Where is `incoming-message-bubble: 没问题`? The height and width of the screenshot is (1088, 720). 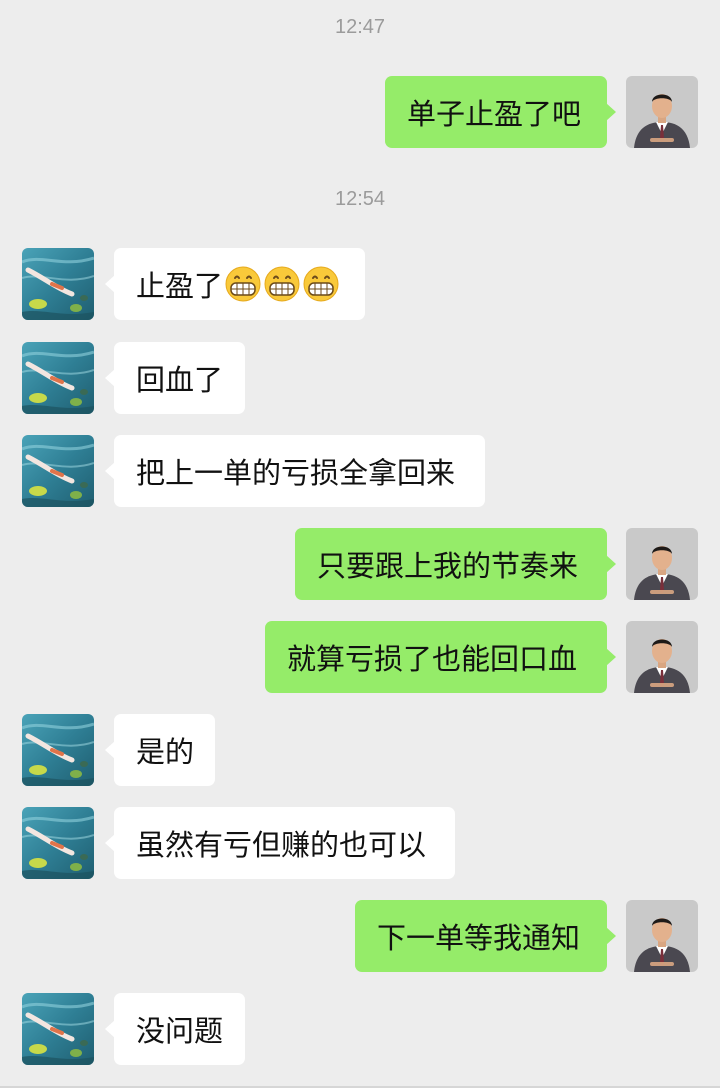
incoming-message-bubble: 没问题 is located at coordinates (175, 1029).